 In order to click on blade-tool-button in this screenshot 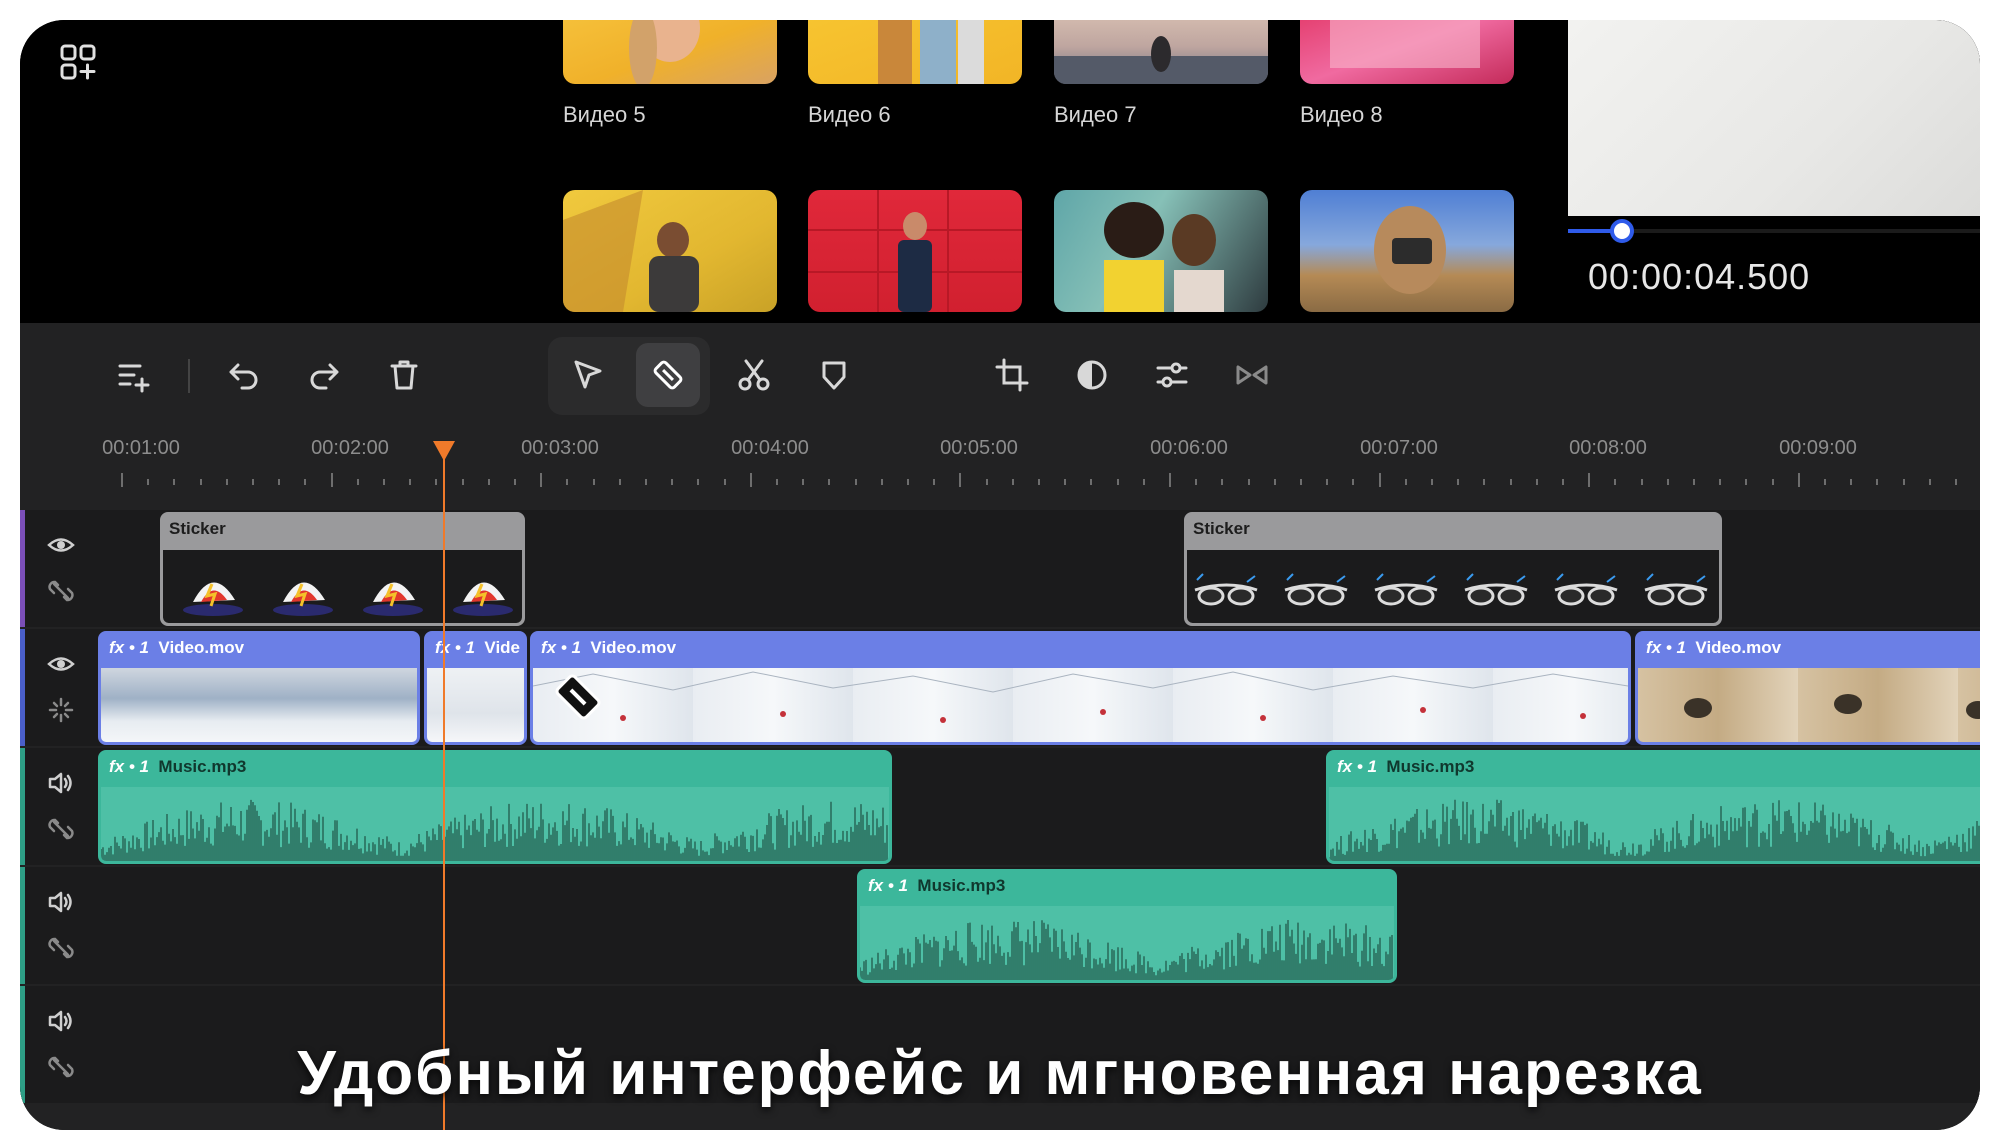, I will do `click(668, 375)`.